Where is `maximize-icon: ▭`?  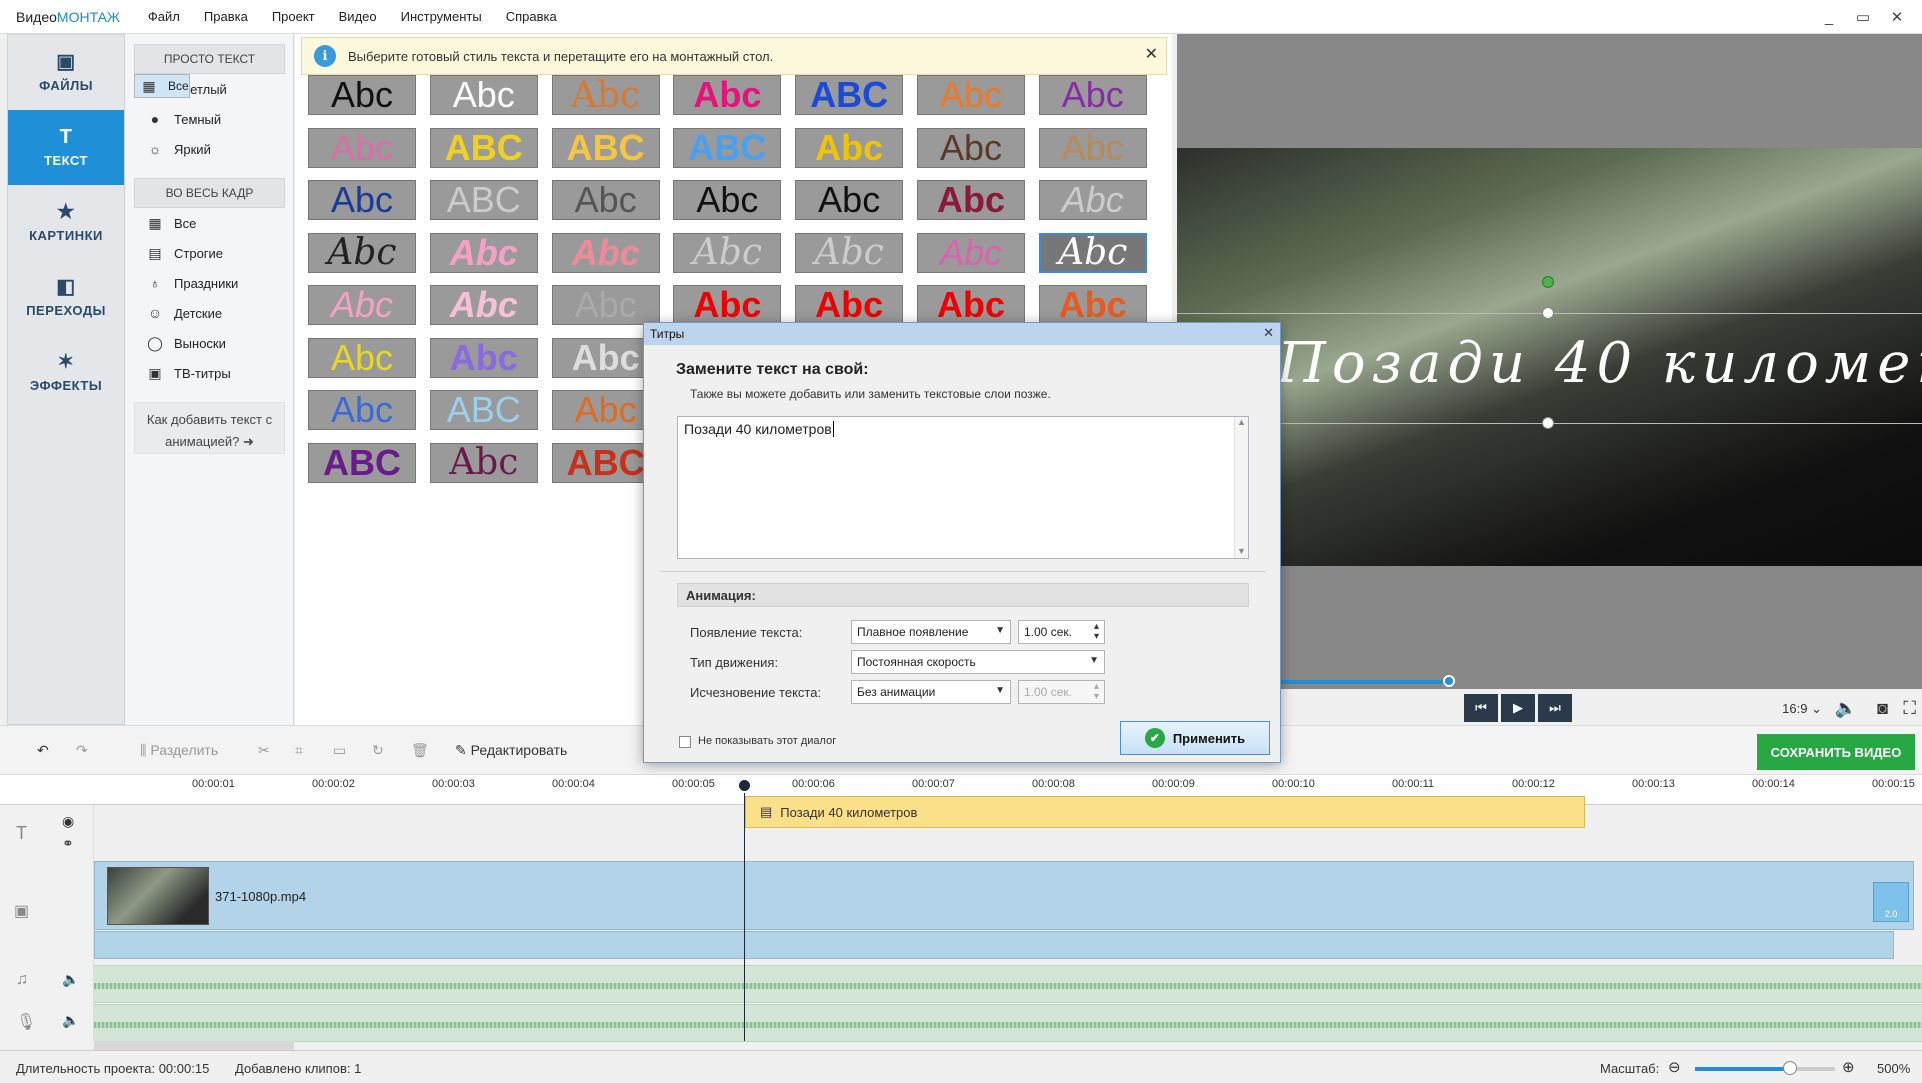
maximize-icon: ▭ is located at coordinates (1863, 17).